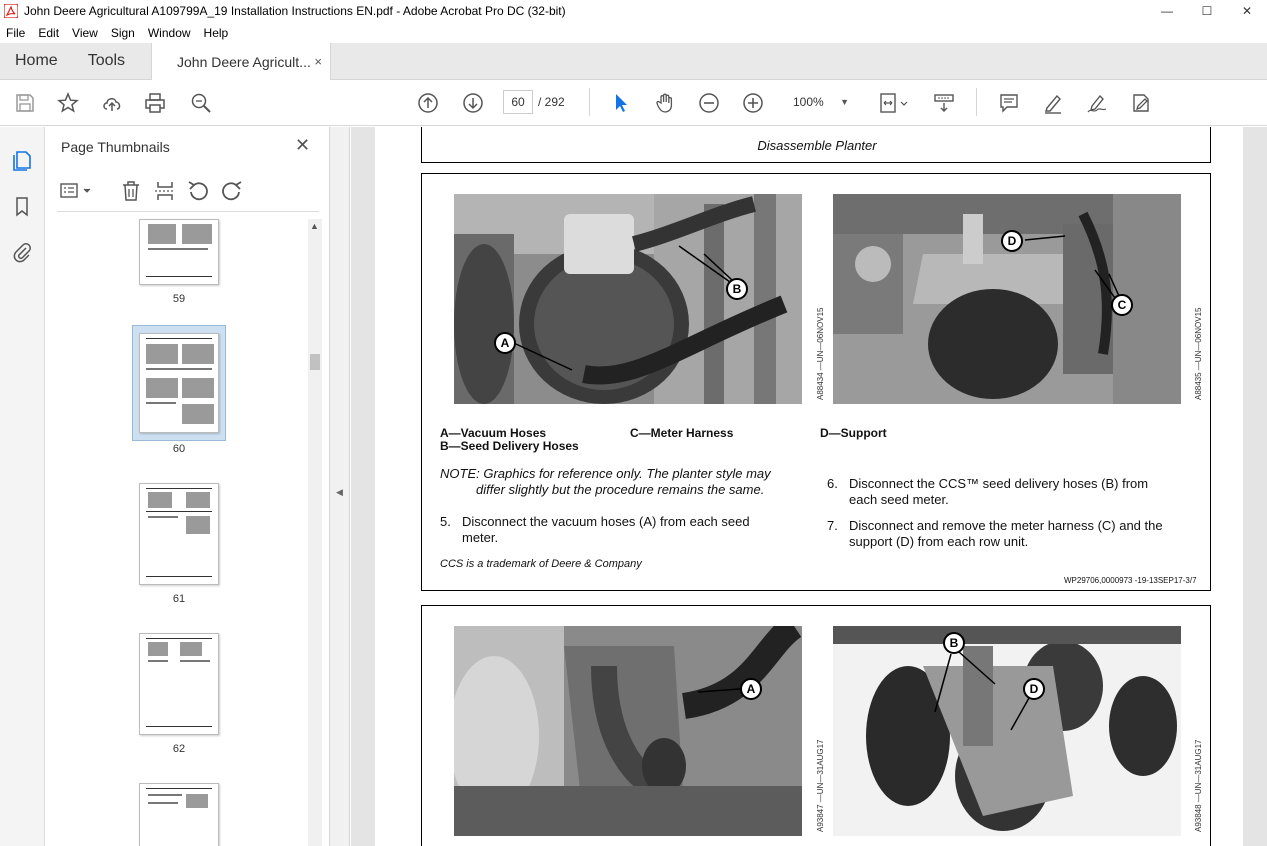  I want to click on maximize-button: ☐, so click(1207, 11).